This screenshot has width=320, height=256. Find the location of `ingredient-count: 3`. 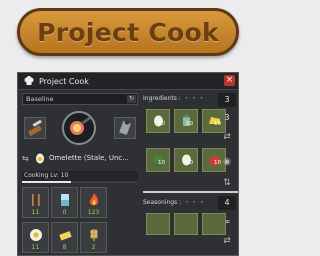

ingredient-count: 3 is located at coordinates (227, 100).